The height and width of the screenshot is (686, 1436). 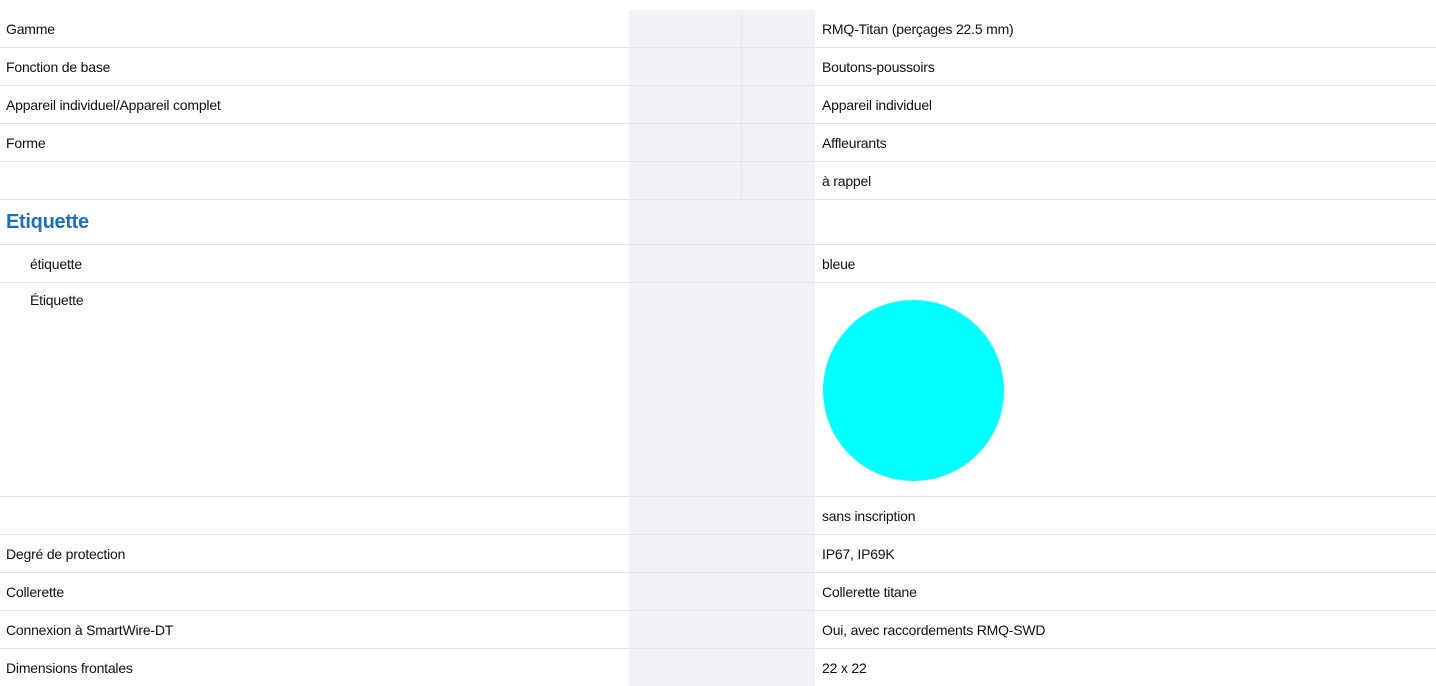 What do you see at coordinates (844, 667) in the screenshot?
I see `spec-value: 22 x 22` at bounding box center [844, 667].